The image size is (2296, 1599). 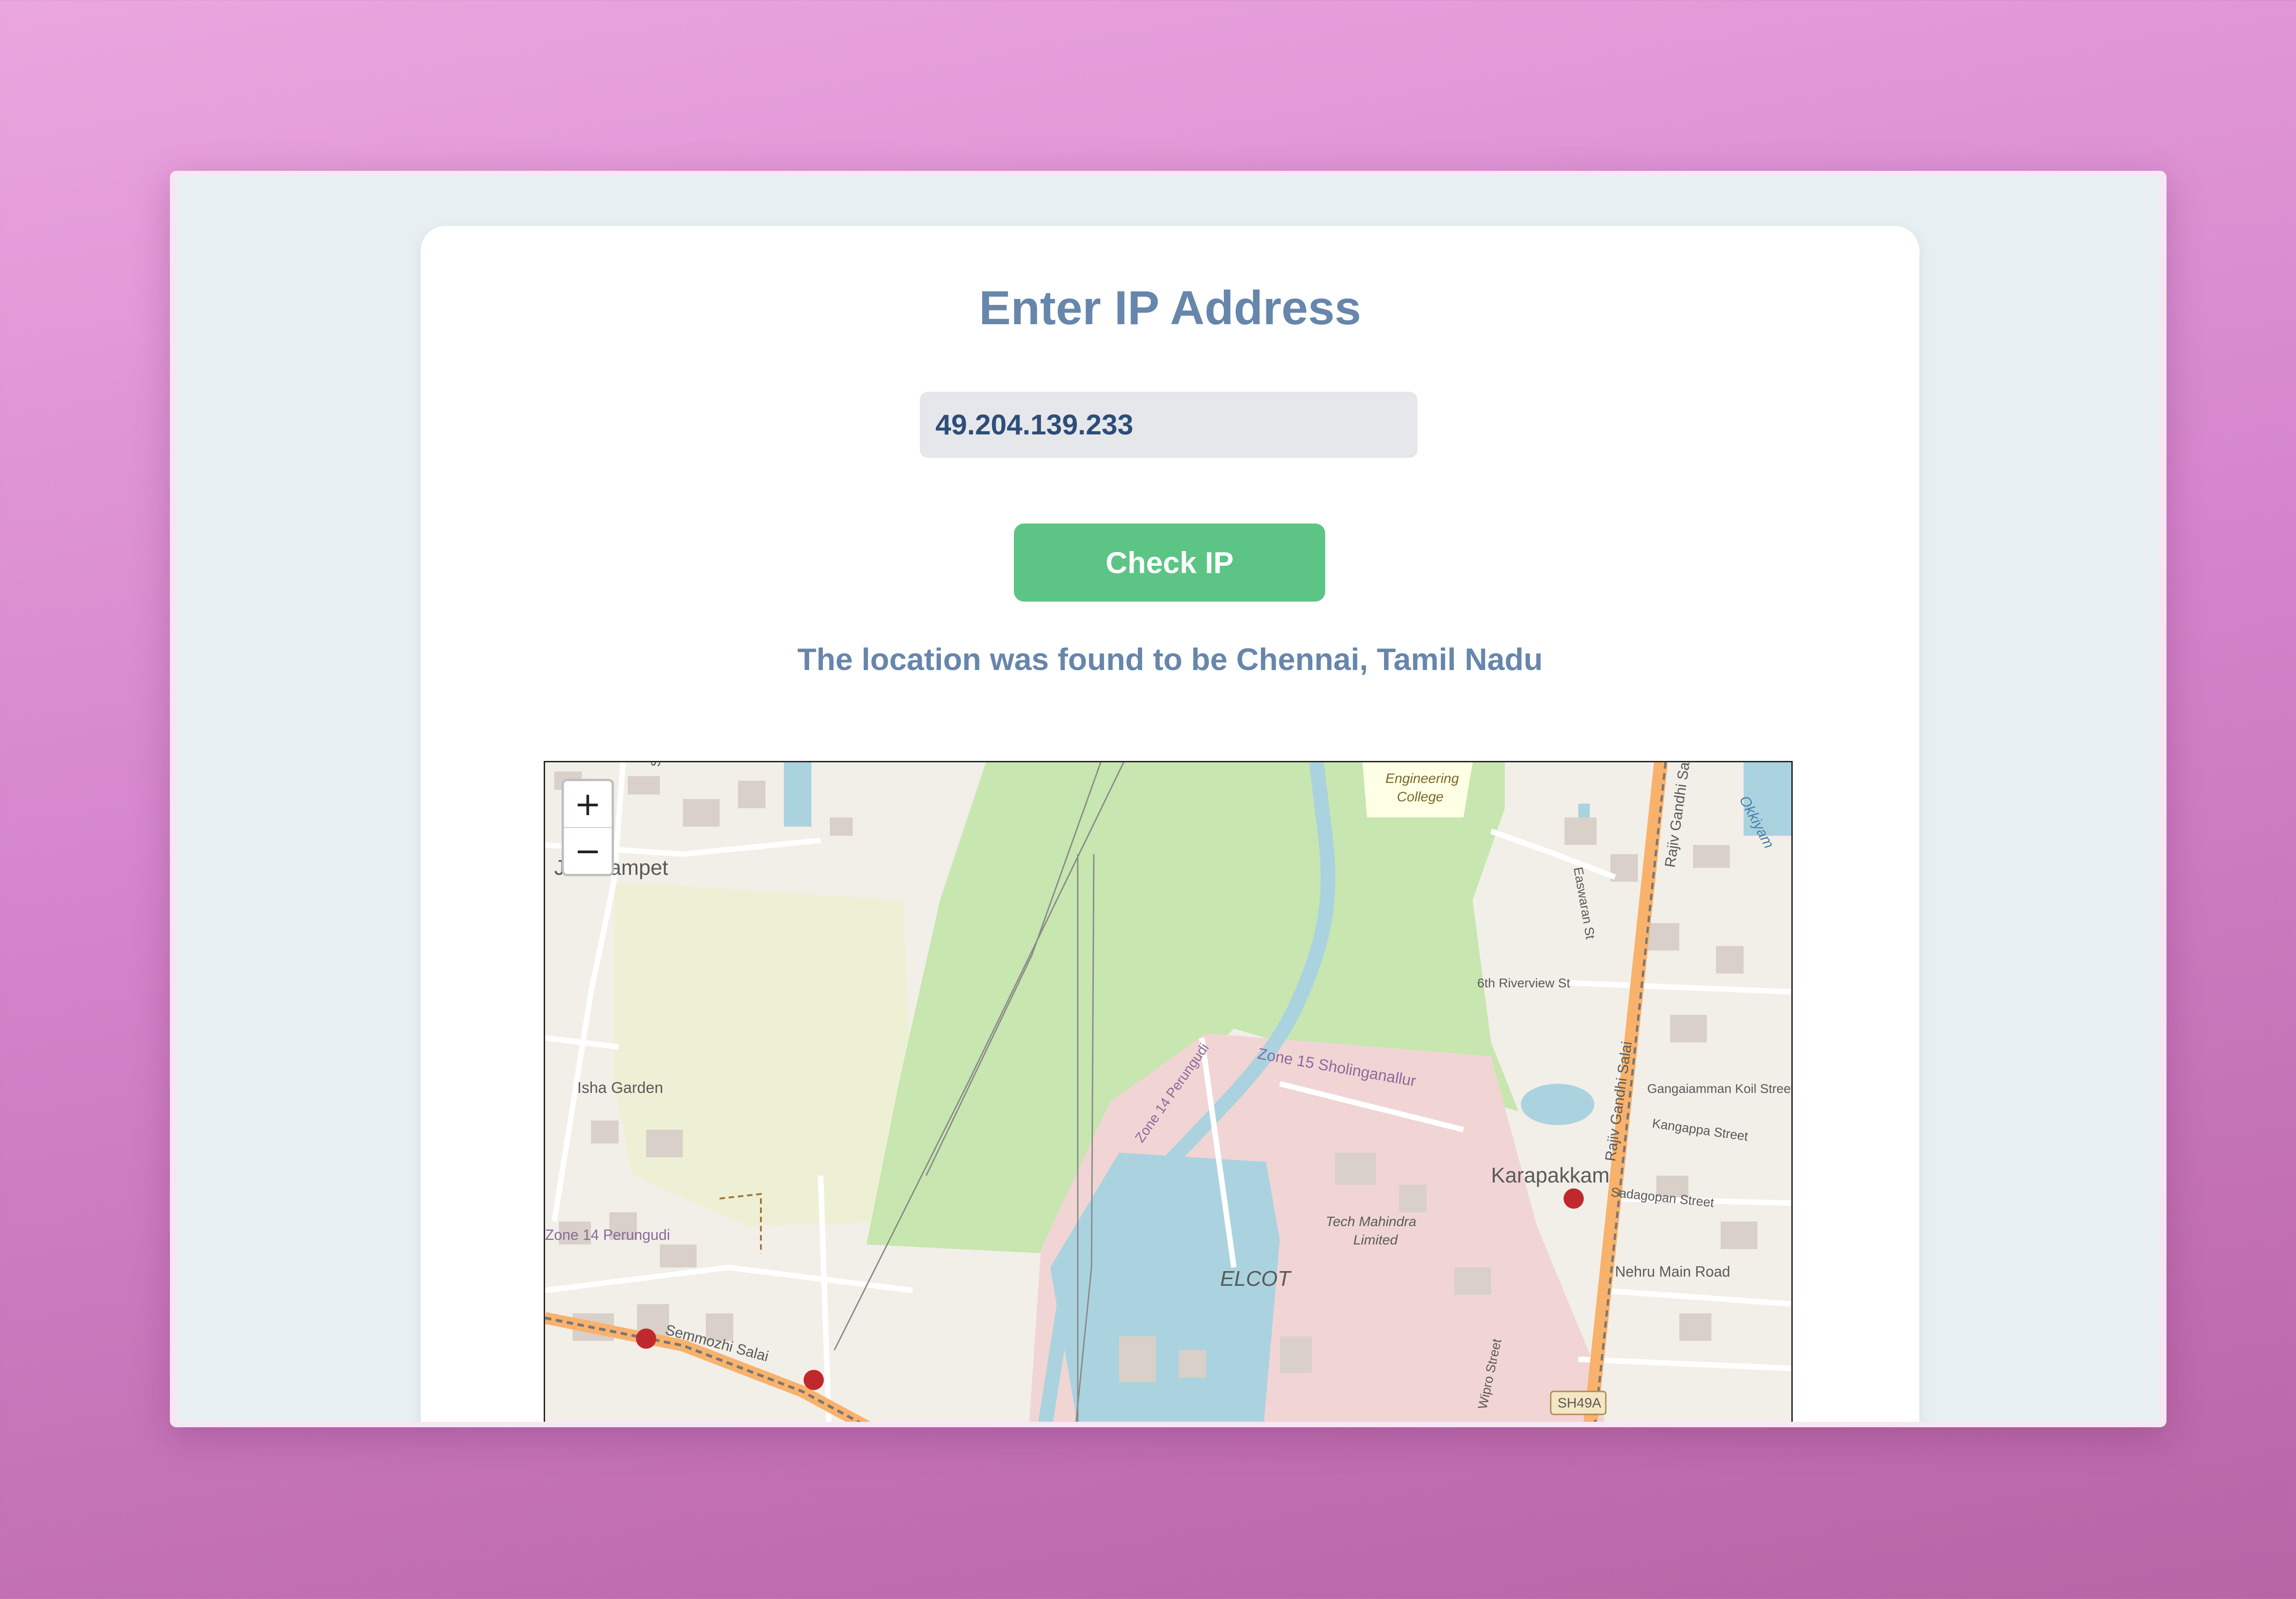 I want to click on zoom-in-button: +, so click(x=588, y=804).